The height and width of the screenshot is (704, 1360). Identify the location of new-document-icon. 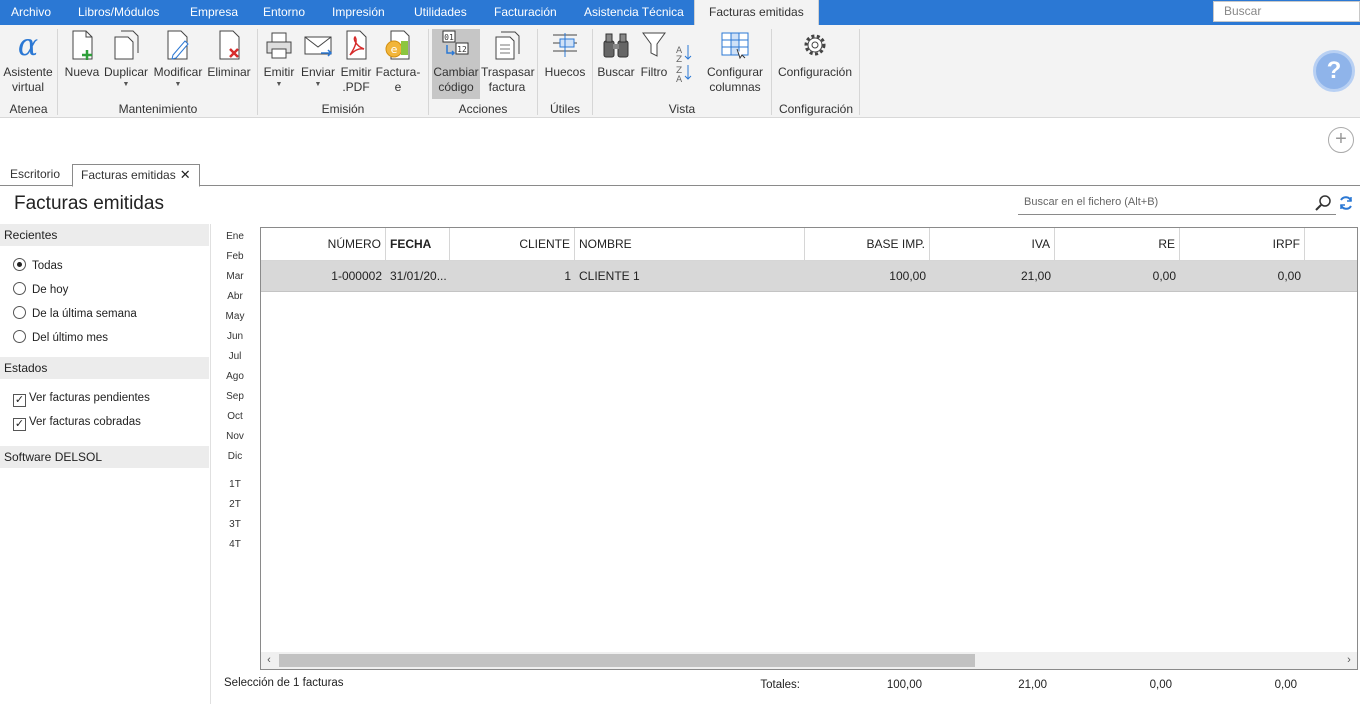
(82, 45).